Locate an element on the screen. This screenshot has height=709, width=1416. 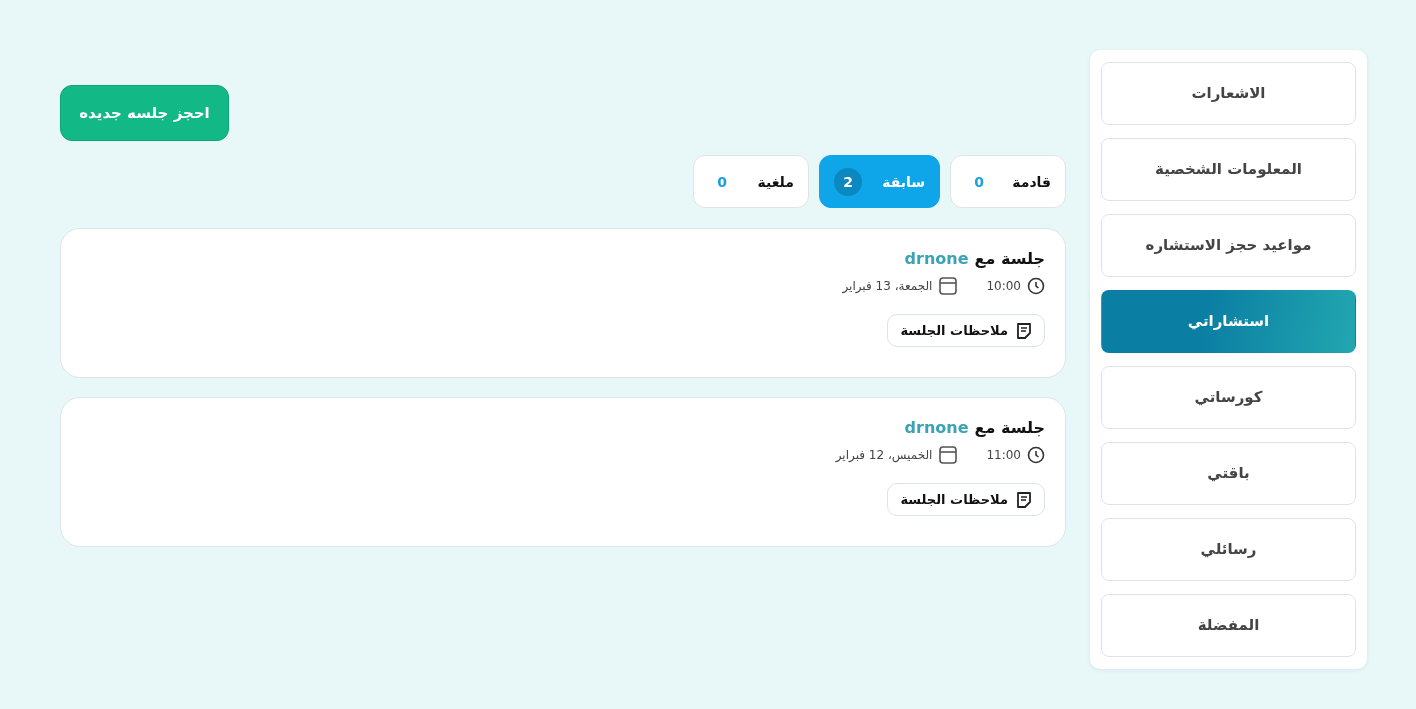
sidebar-item: مواعيد حجز الاستشاره is located at coordinates (1228, 245).